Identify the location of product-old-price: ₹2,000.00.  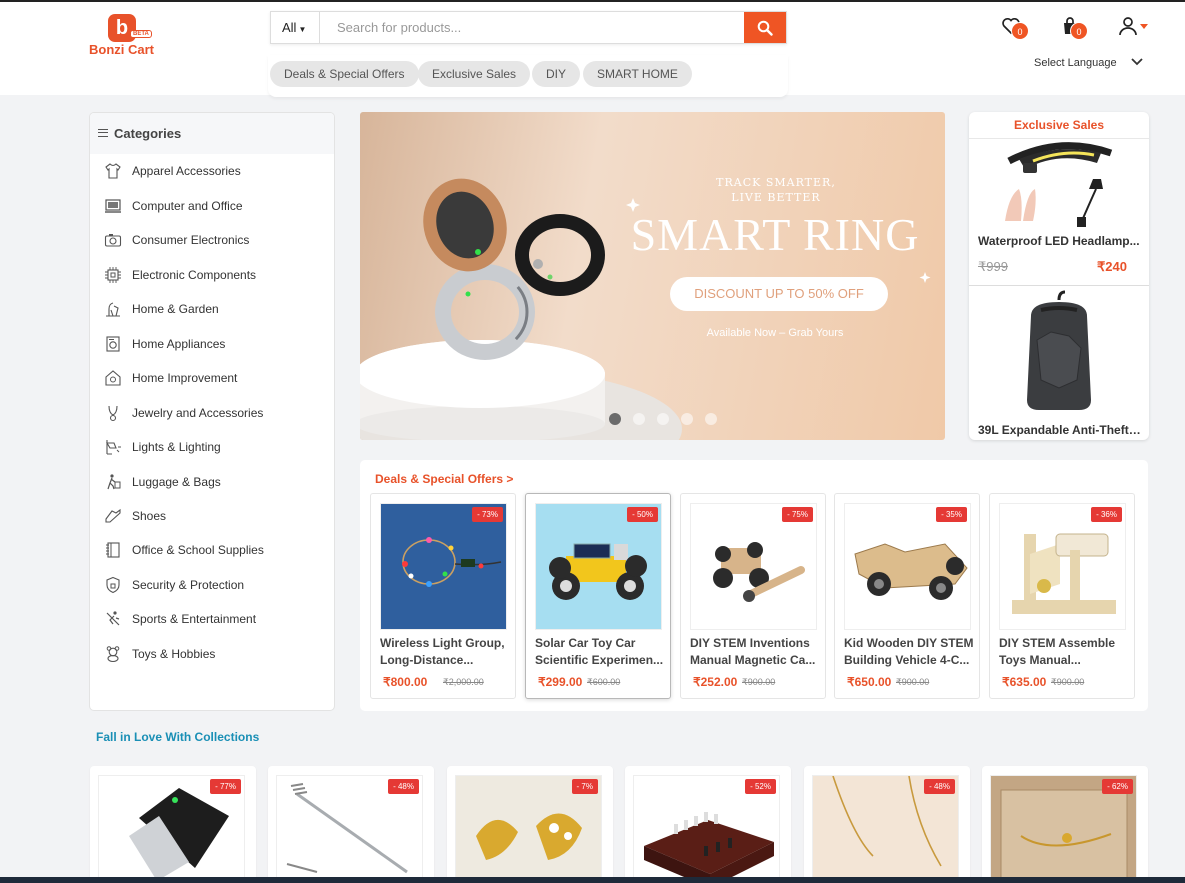
(463, 682).